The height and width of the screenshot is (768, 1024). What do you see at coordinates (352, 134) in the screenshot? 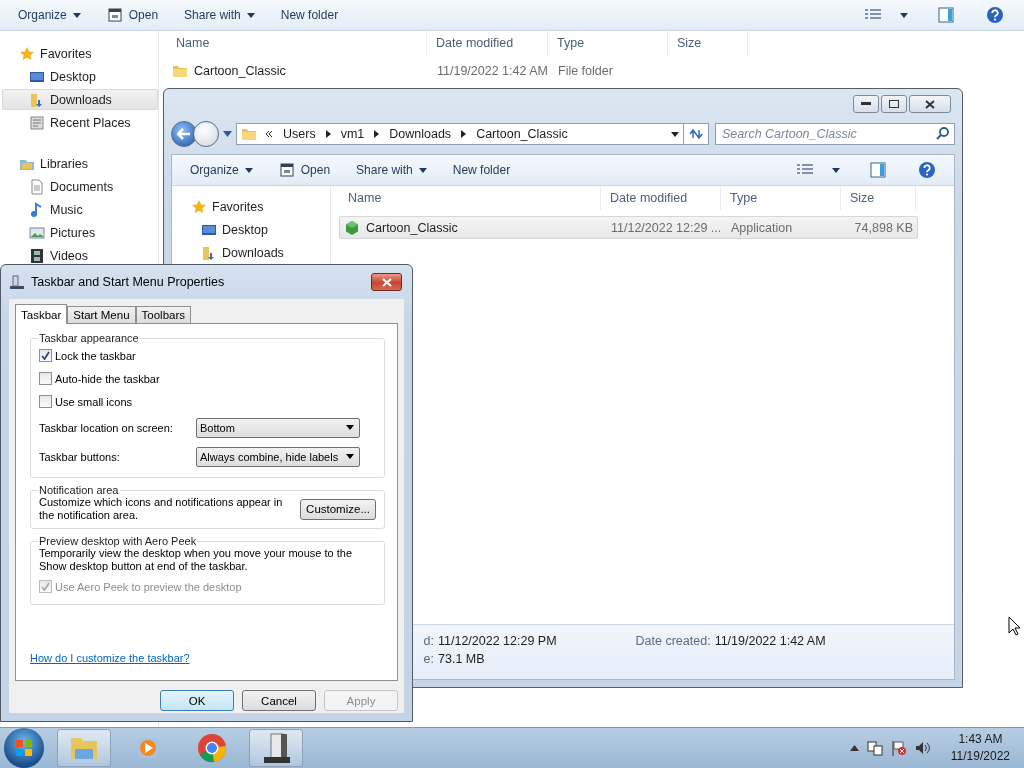
I see `breadcrumb: vm1` at bounding box center [352, 134].